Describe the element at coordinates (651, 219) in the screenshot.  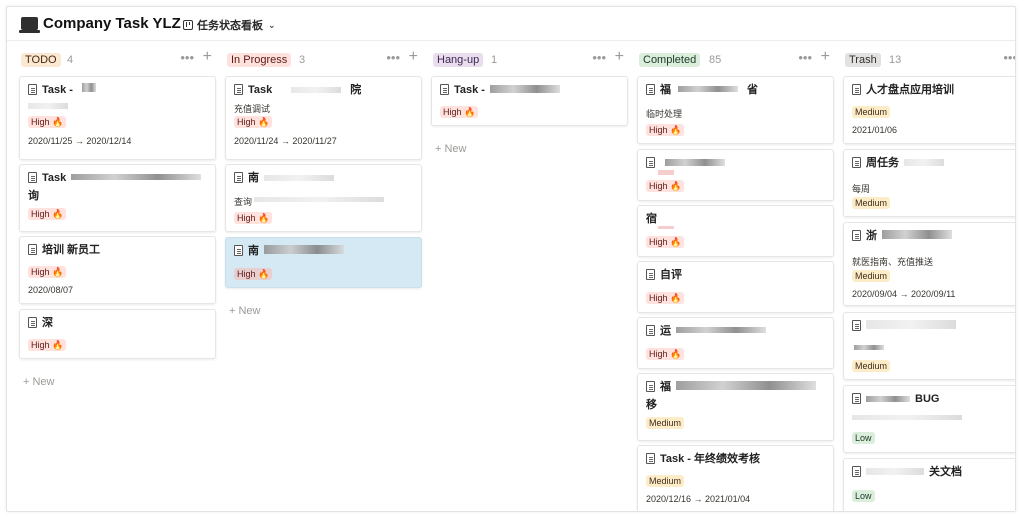
I see `card-title: 宿` at that location.